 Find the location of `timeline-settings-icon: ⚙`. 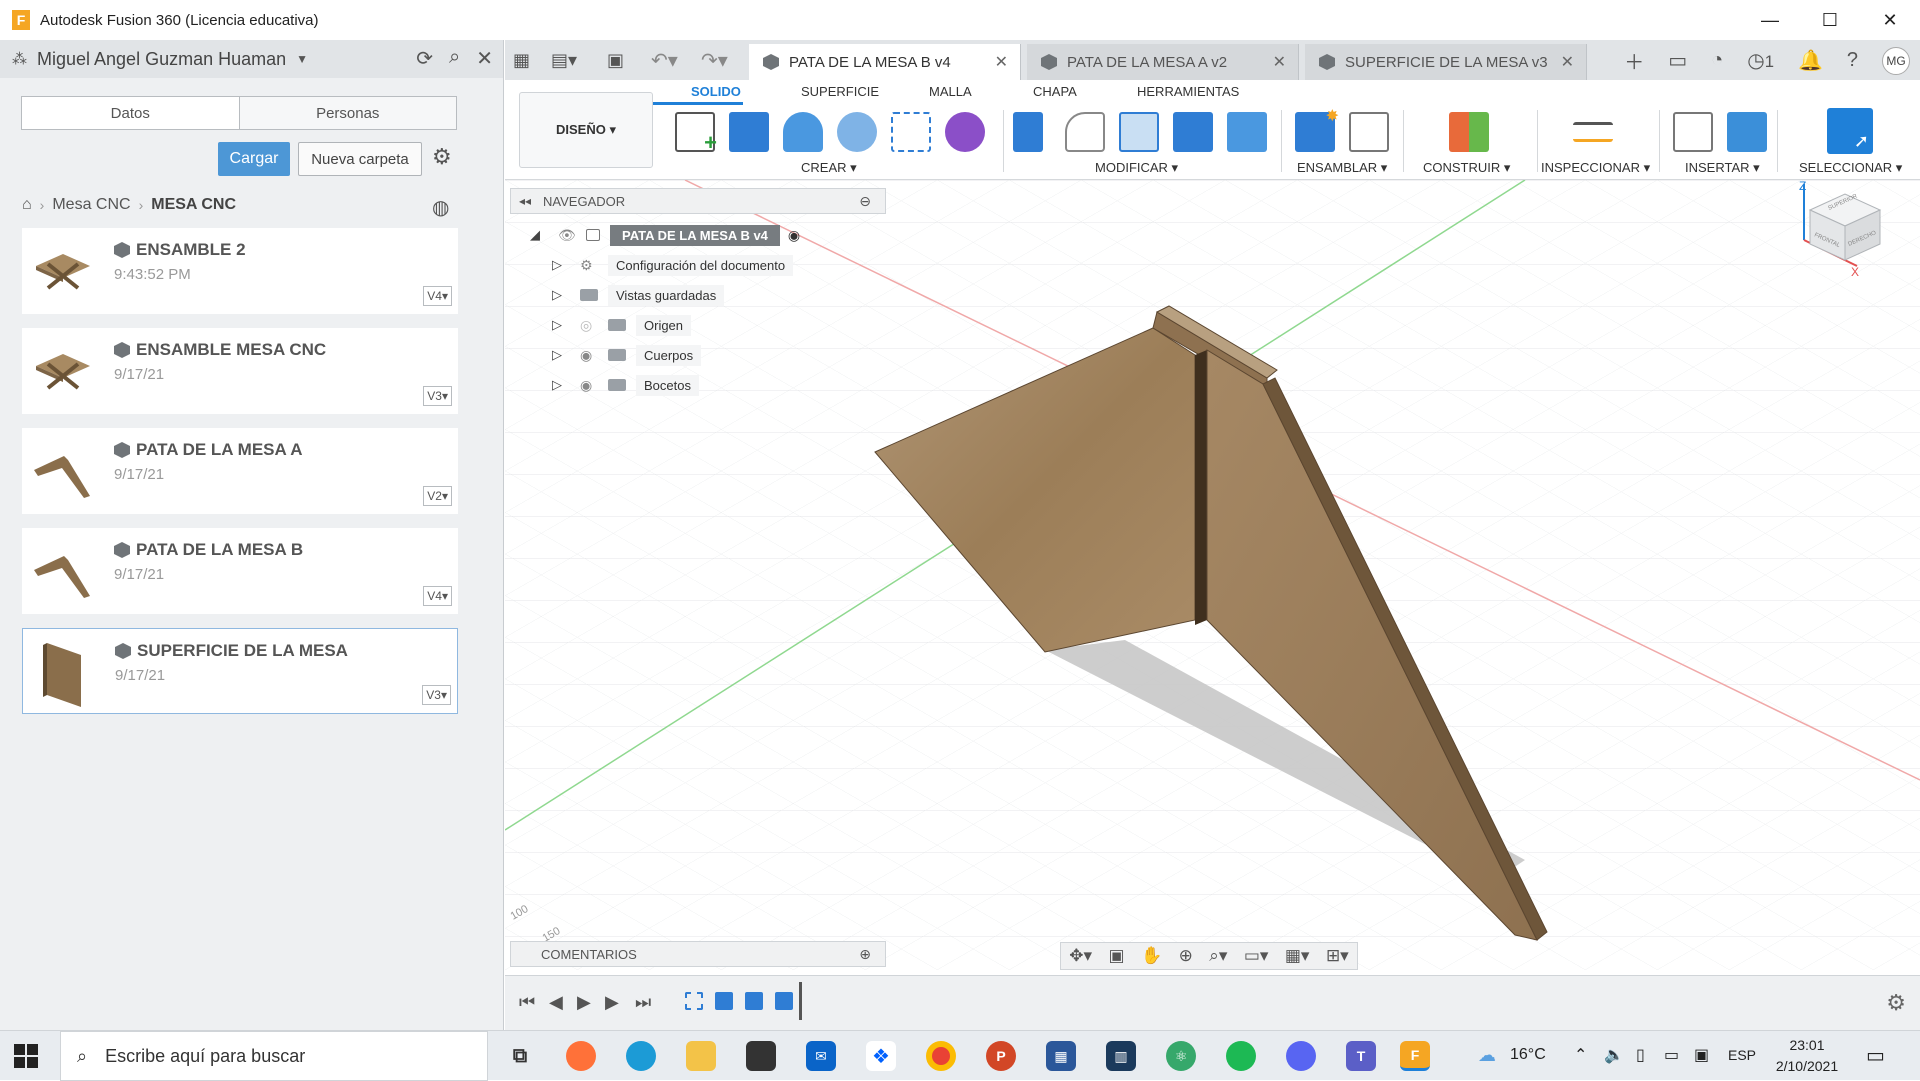

timeline-settings-icon: ⚙ is located at coordinates (1896, 1003).